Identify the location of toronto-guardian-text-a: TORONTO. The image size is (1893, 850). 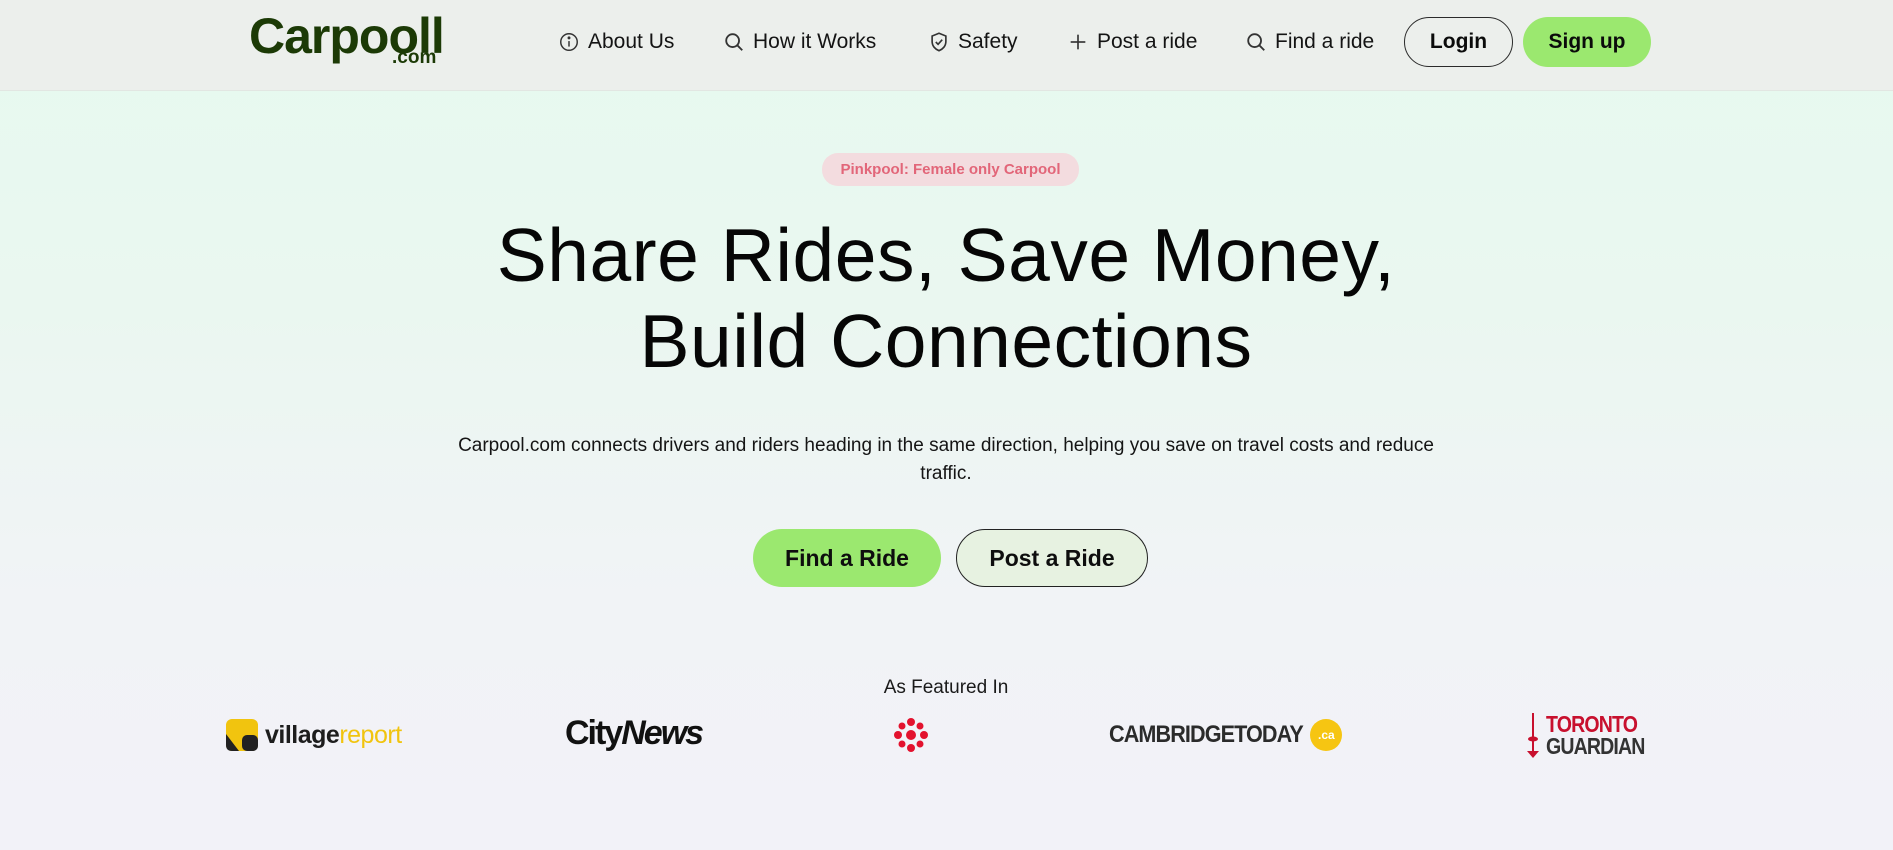
(1592, 724).